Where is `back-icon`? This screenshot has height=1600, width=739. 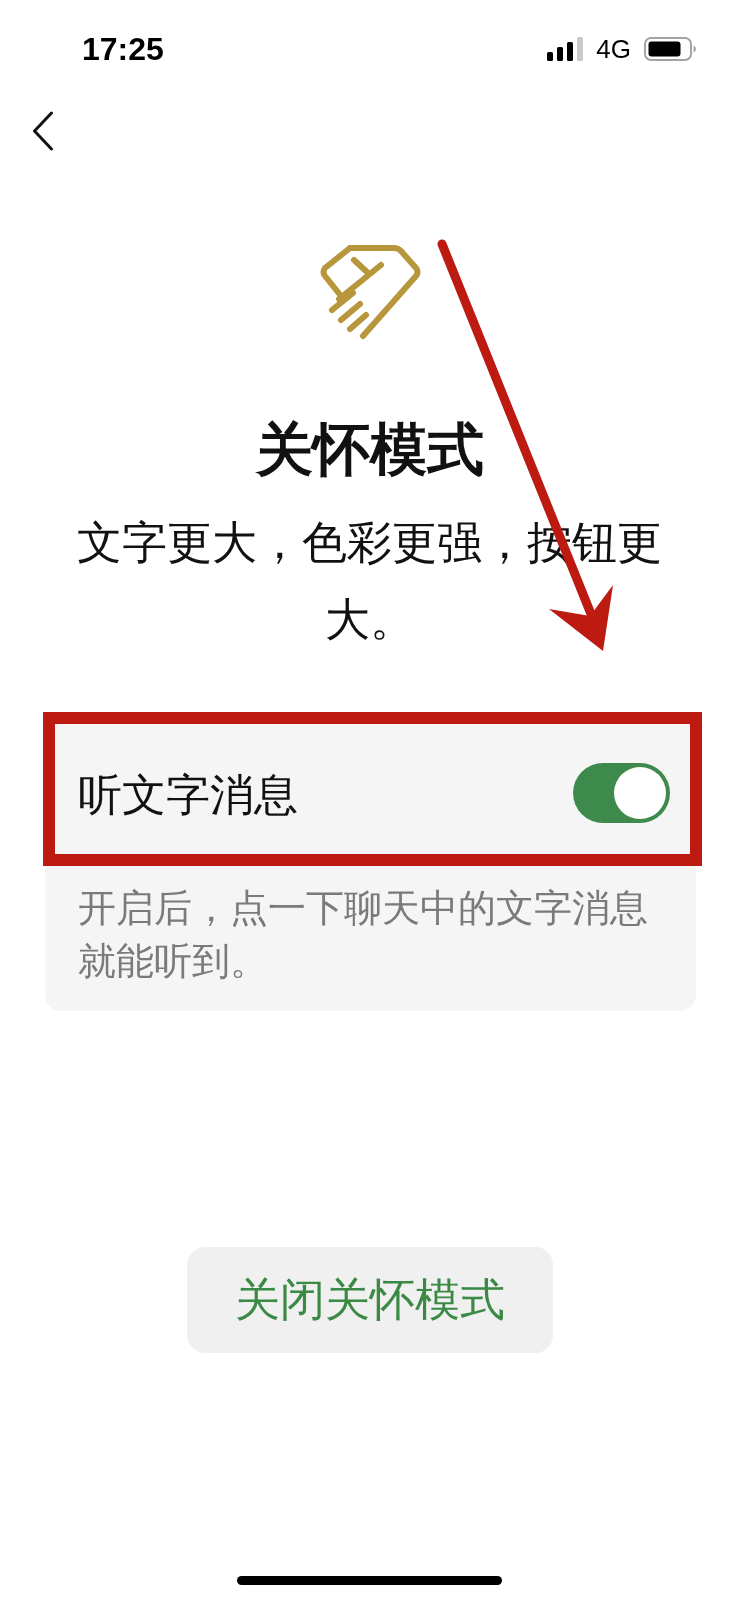
back-icon is located at coordinates (43, 131).